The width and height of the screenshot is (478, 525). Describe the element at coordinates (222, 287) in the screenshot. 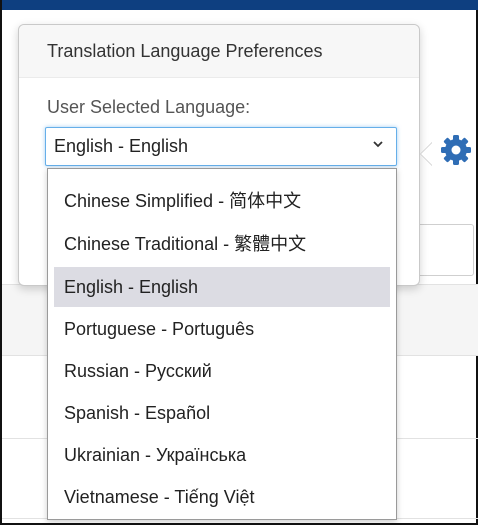

I see `language-option-selected: English - English` at that location.